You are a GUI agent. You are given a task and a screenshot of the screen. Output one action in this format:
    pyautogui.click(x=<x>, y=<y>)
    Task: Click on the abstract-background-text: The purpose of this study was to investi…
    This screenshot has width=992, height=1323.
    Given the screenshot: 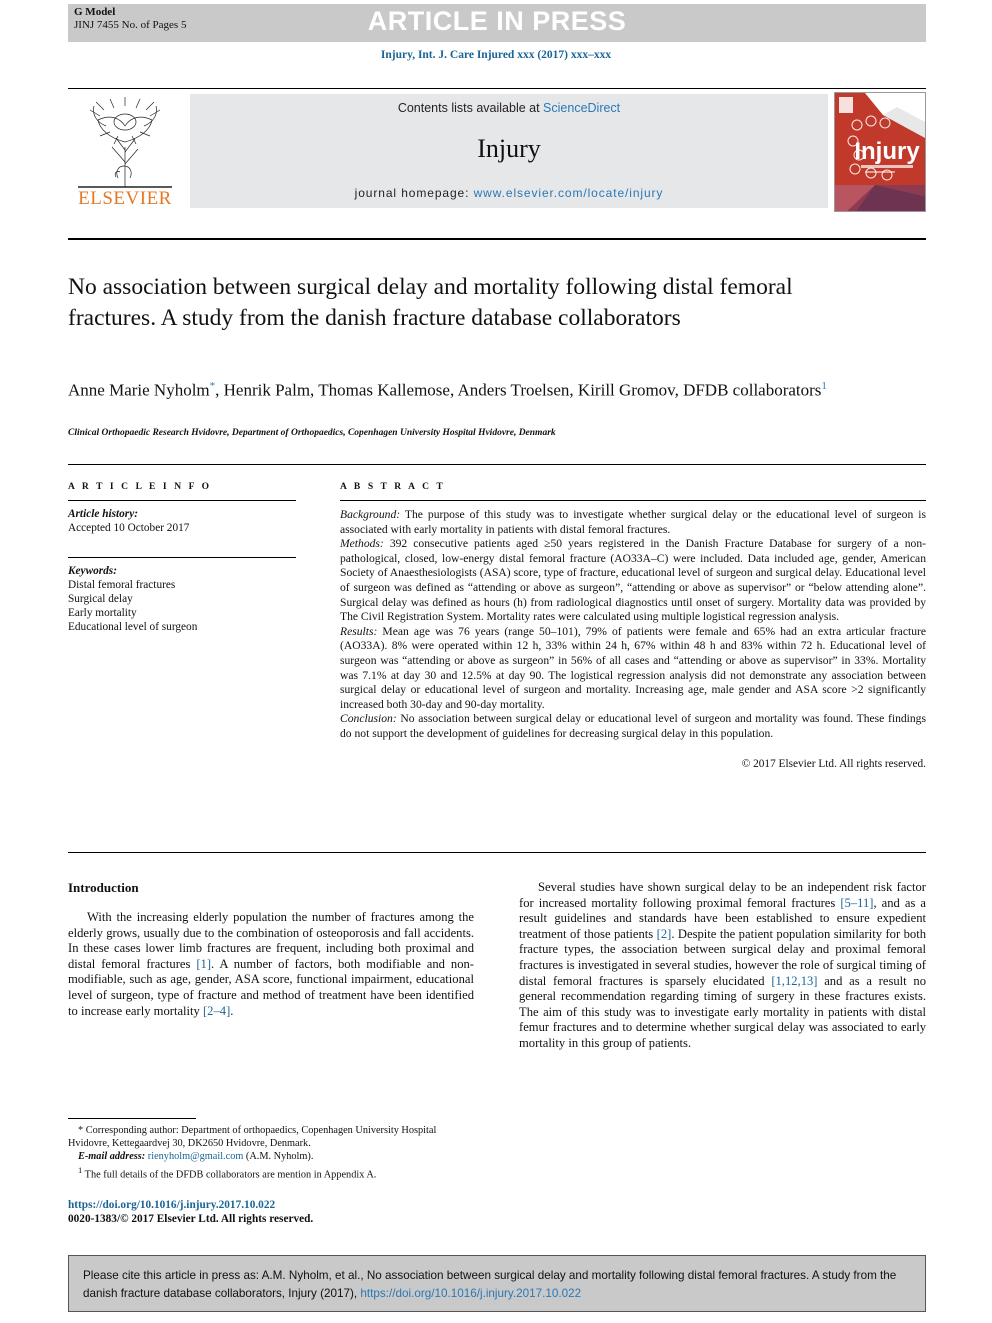 What is the action you would take?
    pyautogui.click(x=633, y=522)
    